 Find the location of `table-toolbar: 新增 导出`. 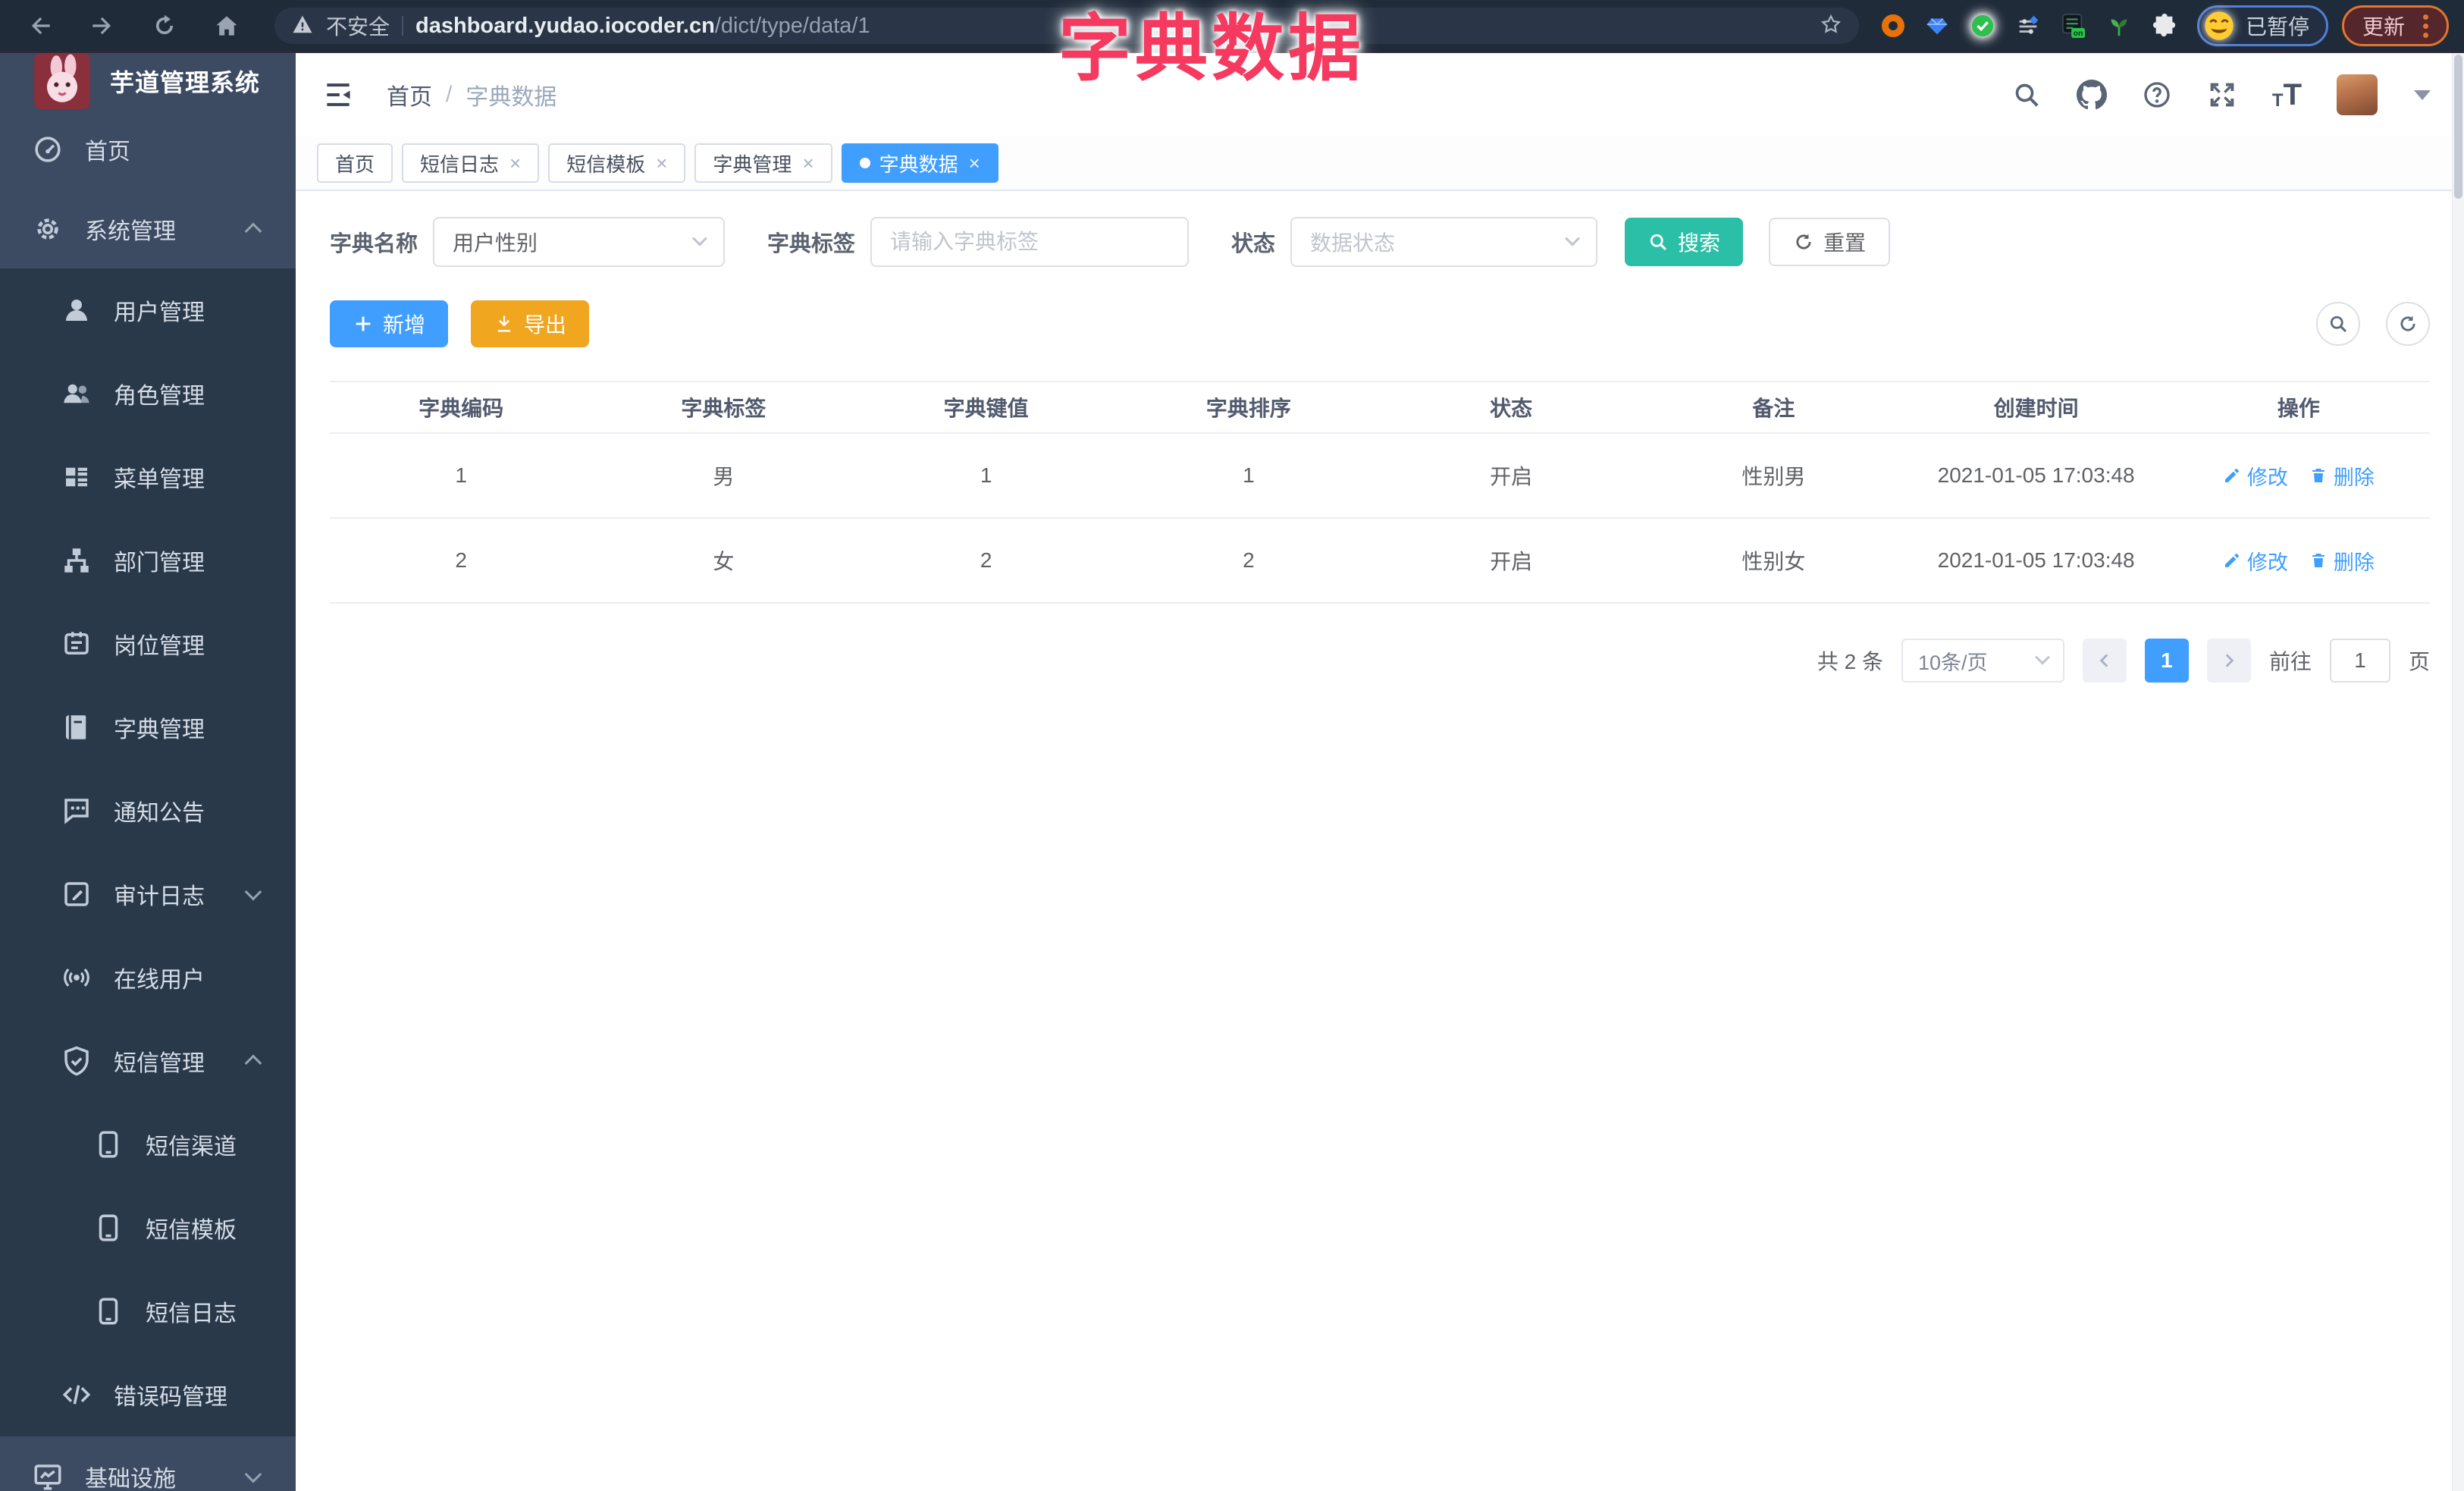

table-toolbar: 新增 导出 is located at coordinates (1380, 323).